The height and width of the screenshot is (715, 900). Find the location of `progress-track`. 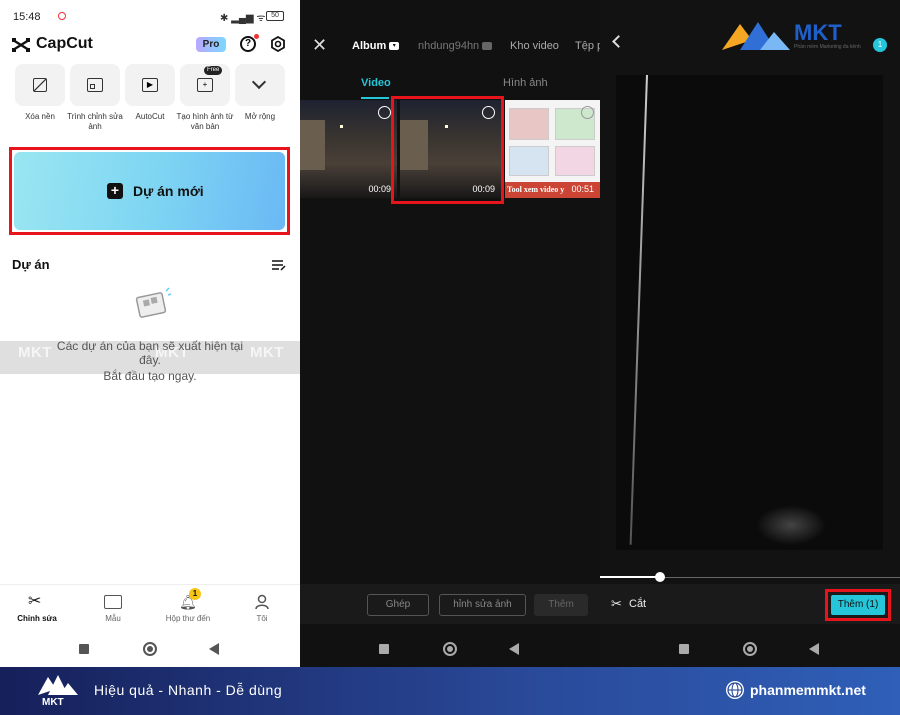

progress-track is located at coordinates (750, 577).